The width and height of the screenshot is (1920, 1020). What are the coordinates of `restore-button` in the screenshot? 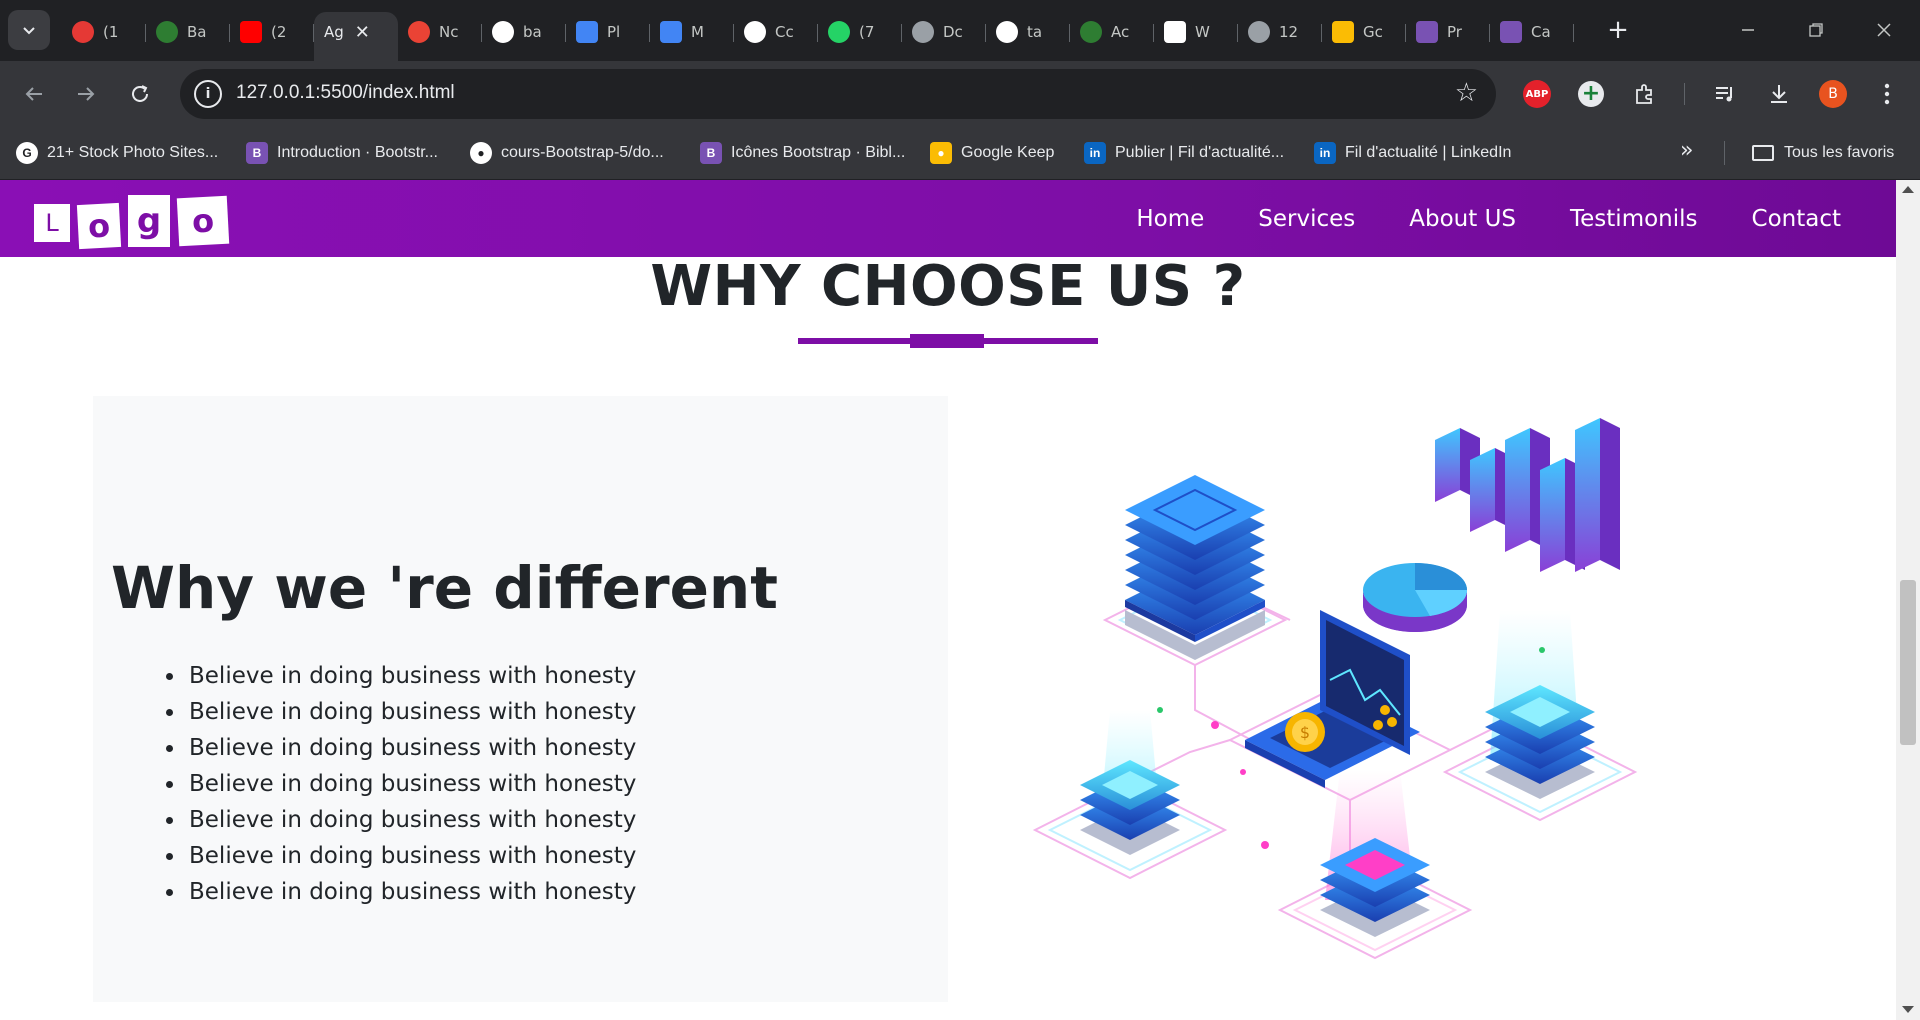 It's located at (1816, 30).